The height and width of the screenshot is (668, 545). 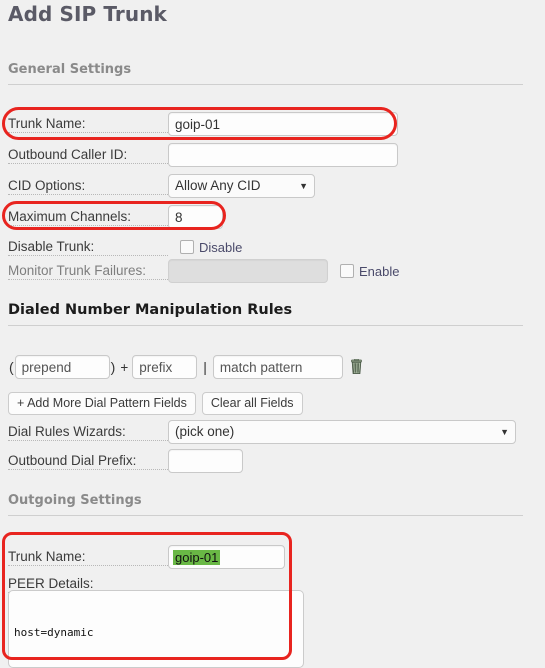 I want to click on row-trunk-name: Trunk Name:, so click(x=203, y=124).